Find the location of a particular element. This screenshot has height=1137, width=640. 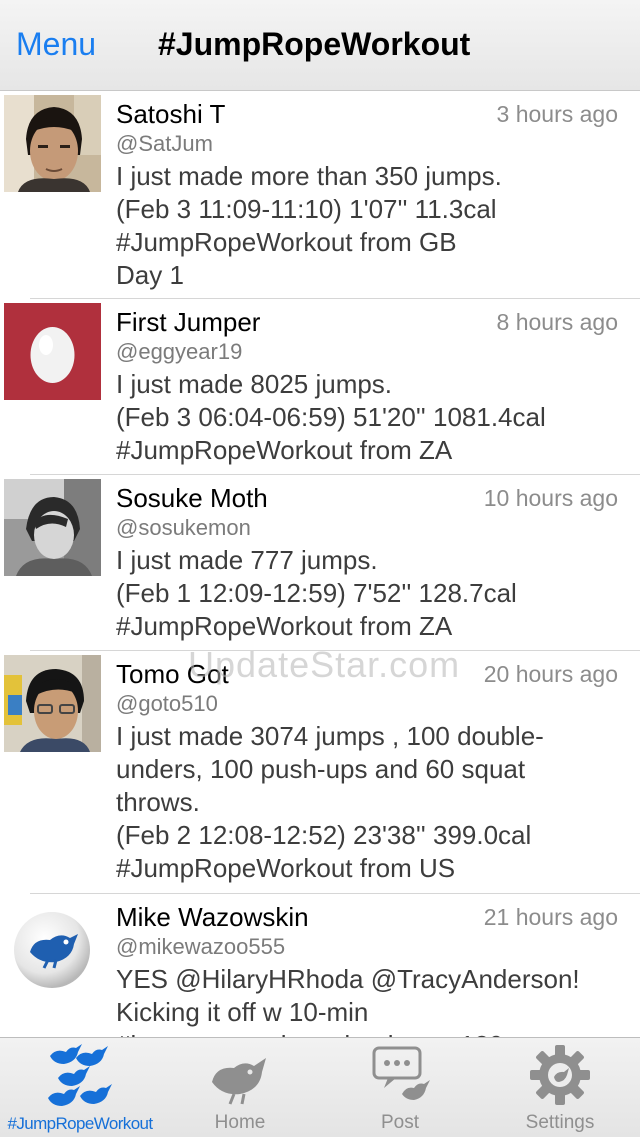

post-bubble-icon is located at coordinates (401, 1073).